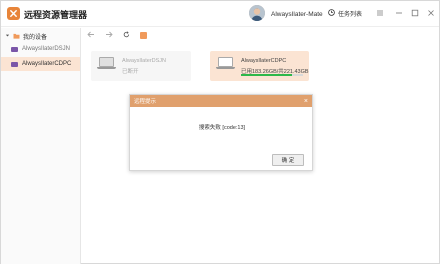 This screenshot has height=264, width=440. I want to click on close-icon, so click(431, 13).